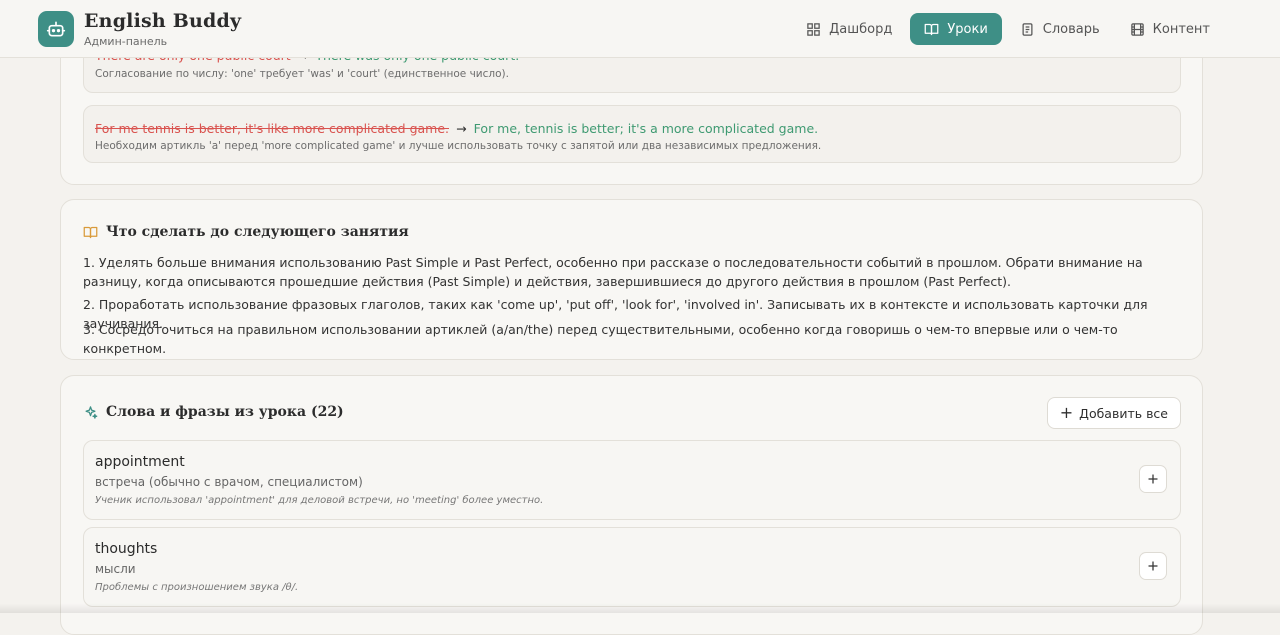  I want to click on film-icon, so click(1137, 29).